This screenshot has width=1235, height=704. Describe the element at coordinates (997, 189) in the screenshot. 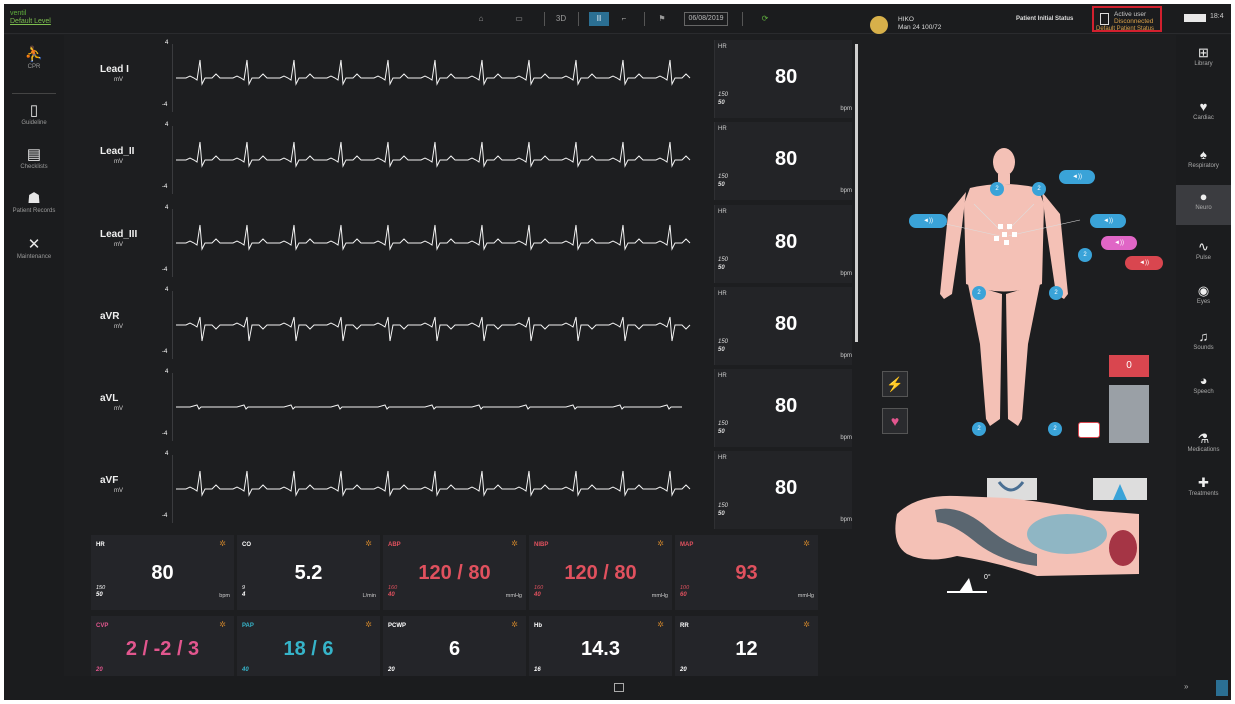

I see `pulse-point-carotid-left: 2` at that location.